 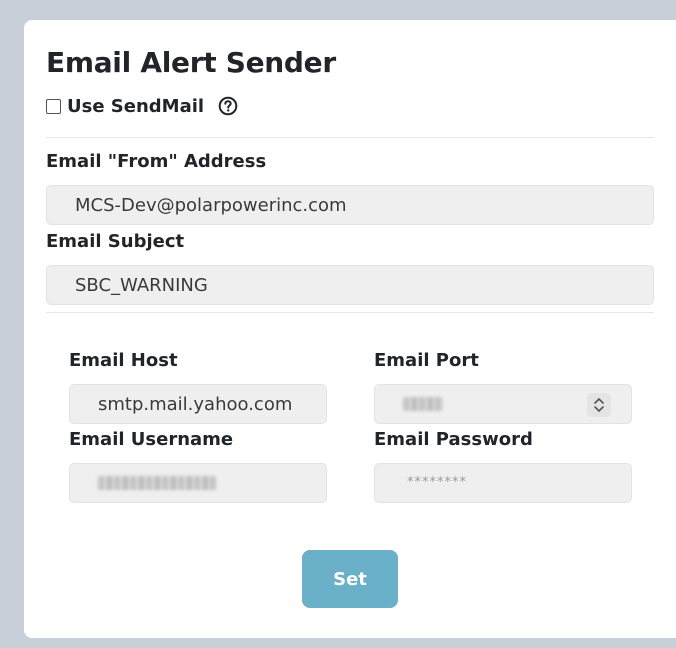 I want to click on use-sendmail-label: Use SendMail, so click(x=135, y=106).